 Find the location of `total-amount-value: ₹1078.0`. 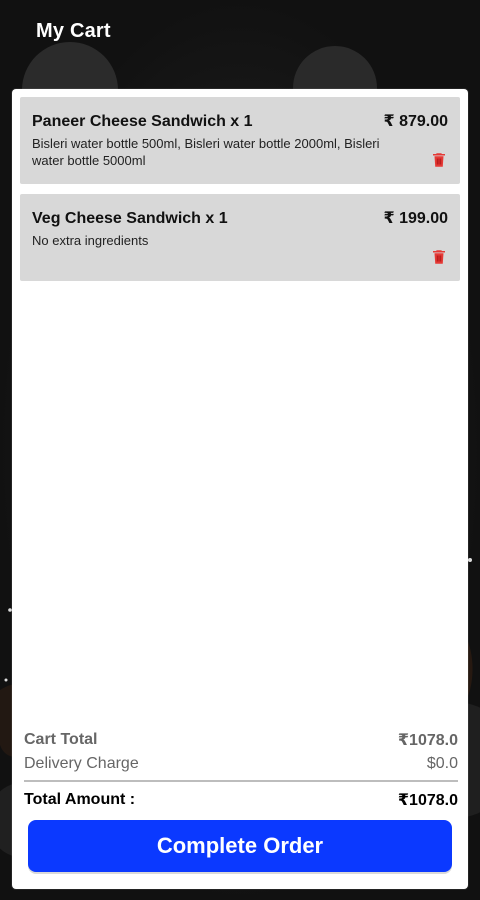

total-amount-value: ₹1078.0 is located at coordinates (427, 800).